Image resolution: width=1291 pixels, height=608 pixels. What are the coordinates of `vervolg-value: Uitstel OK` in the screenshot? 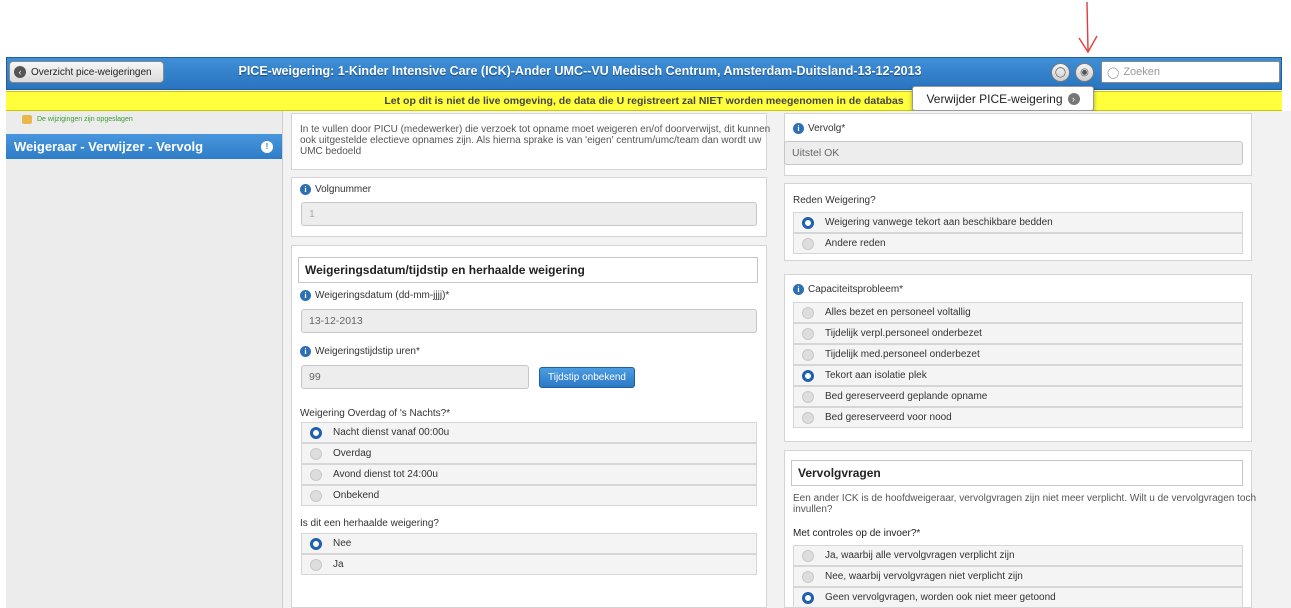 It's located at (816, 153).